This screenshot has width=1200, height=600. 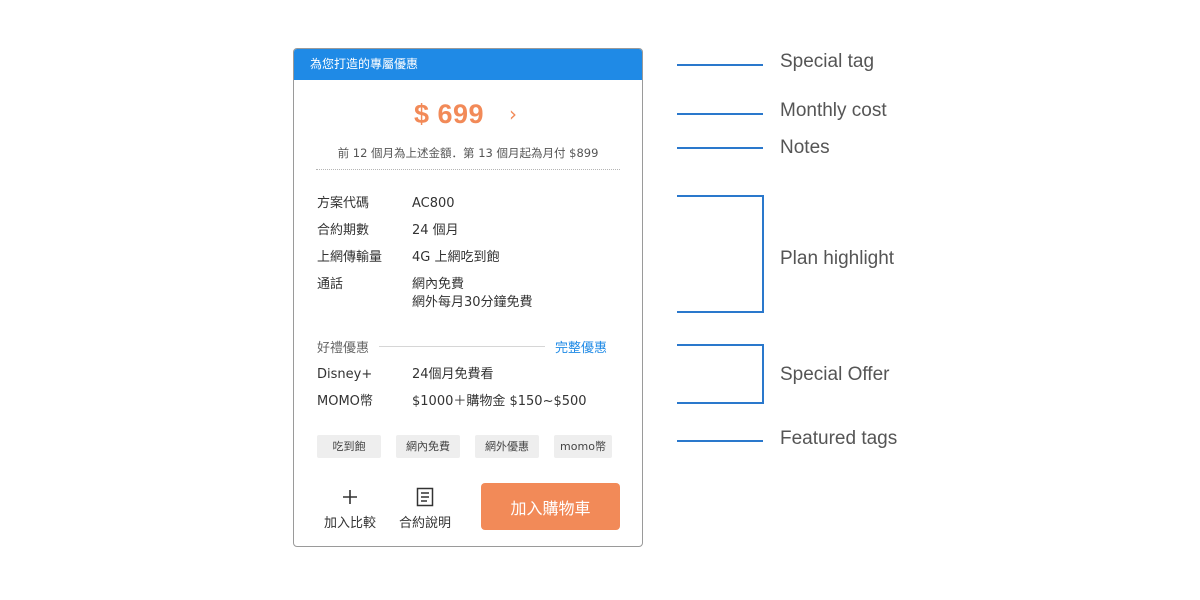 I want to click on offer-row: MOMO幣 $1000＋購物金 $150~$500, so click(x=467, y=402).